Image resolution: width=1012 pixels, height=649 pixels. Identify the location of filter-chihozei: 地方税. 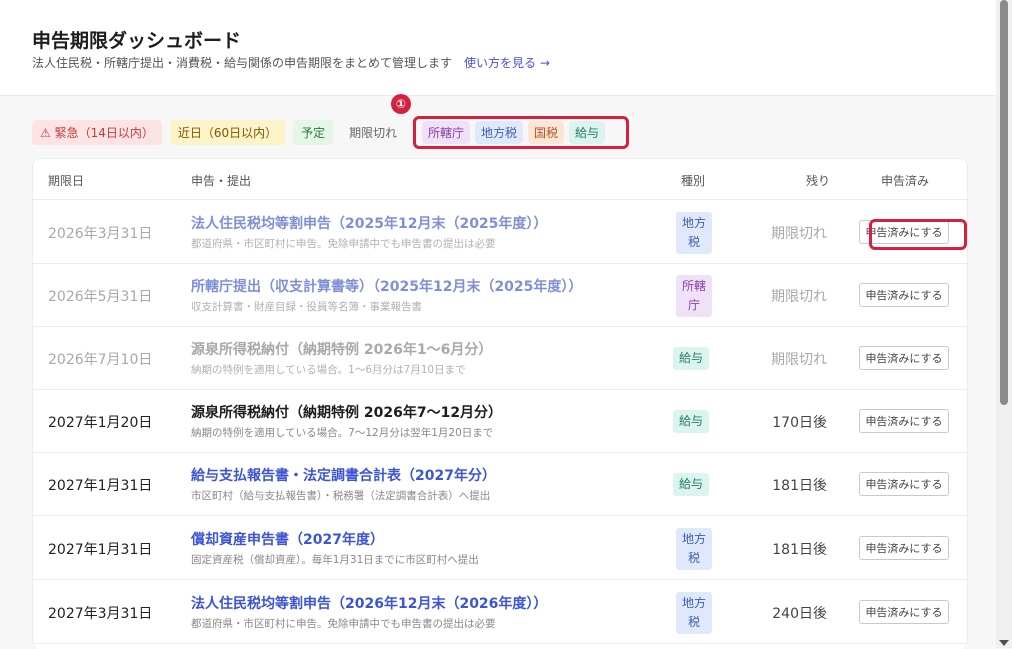
(499, 132).